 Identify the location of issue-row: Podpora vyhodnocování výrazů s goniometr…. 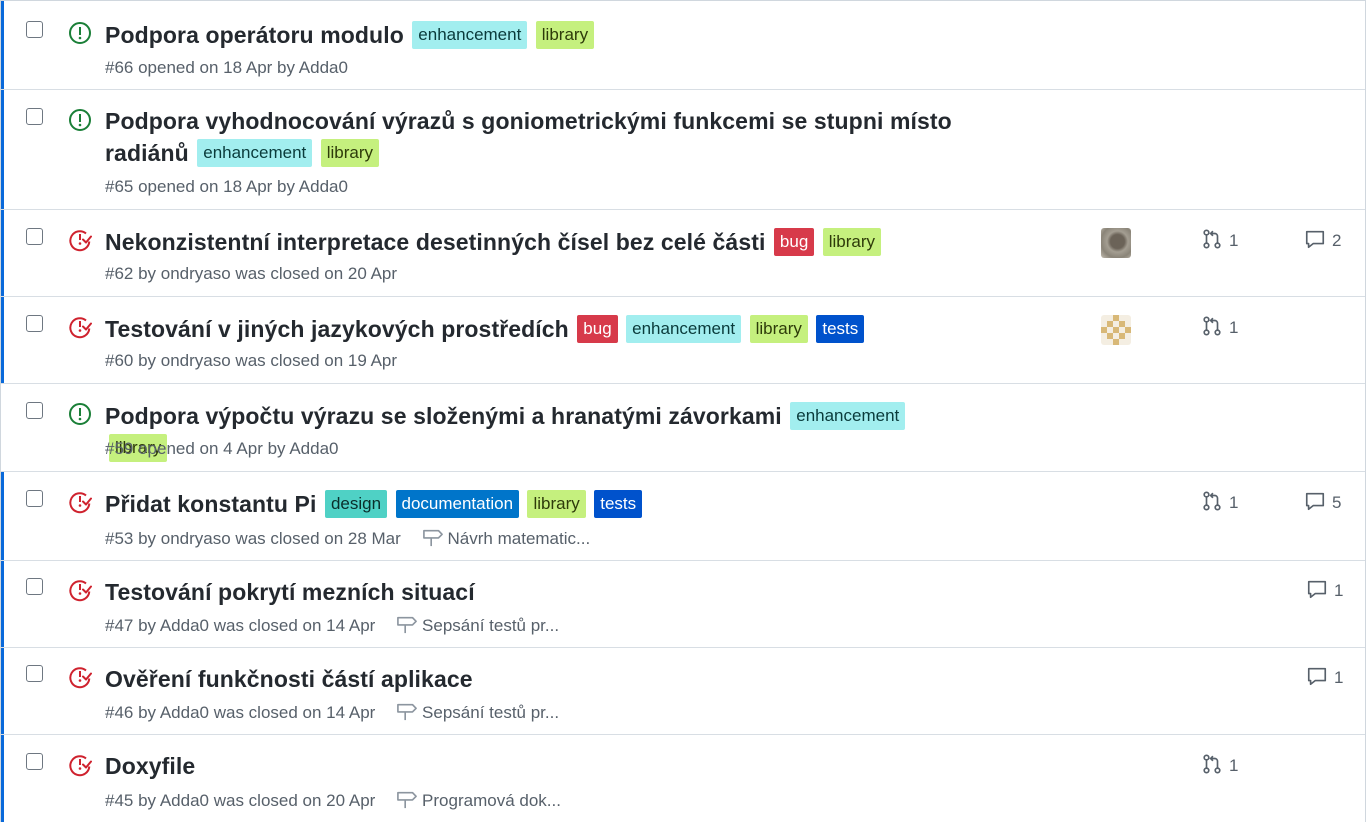
(683, 150).